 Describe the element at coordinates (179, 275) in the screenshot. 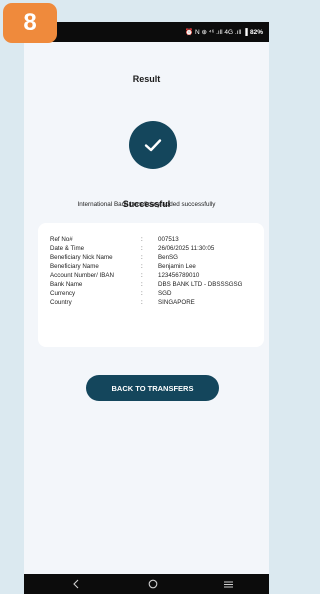

I see `detail-value: 123456789010` at that location.